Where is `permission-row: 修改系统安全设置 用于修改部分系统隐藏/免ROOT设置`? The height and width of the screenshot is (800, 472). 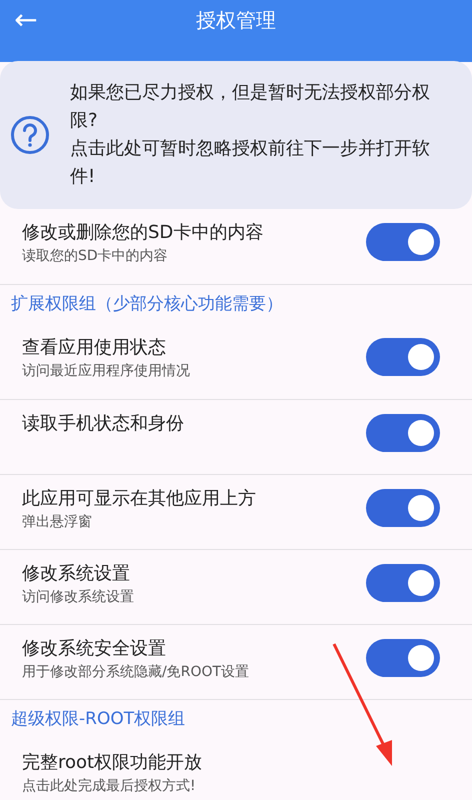
permission-row: 修改系统安全设置 用于修改部分系统隐藏/免ROOT设置 is located at coordinates (236, 661).